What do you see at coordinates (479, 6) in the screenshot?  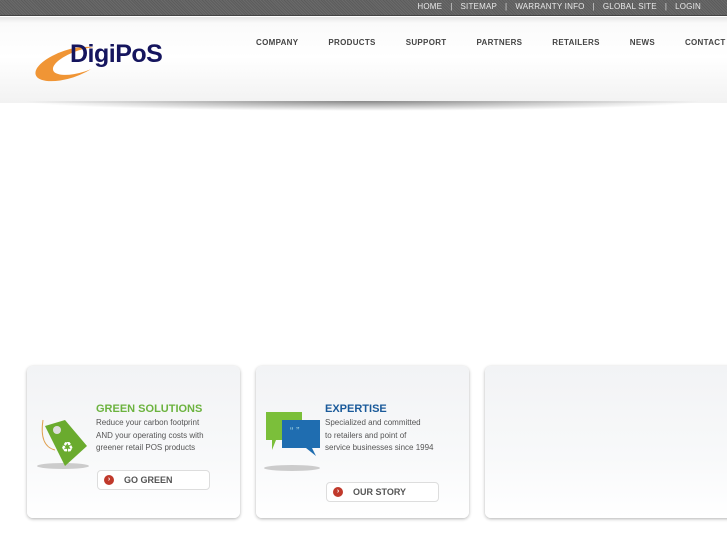 I see `top-link-sitemap: SITEMAP` at bounding box center [479, 6].